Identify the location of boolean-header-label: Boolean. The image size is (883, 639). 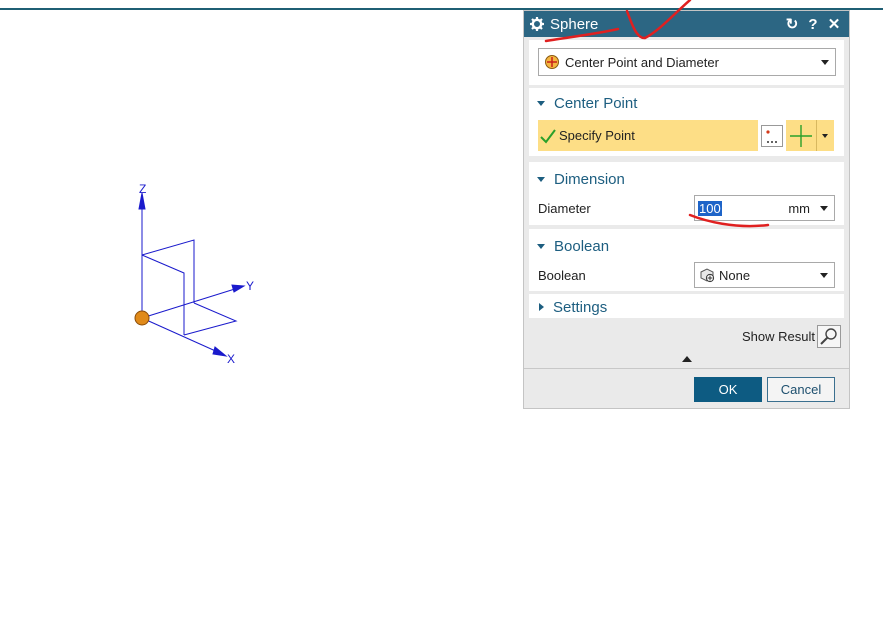
(582, 246).